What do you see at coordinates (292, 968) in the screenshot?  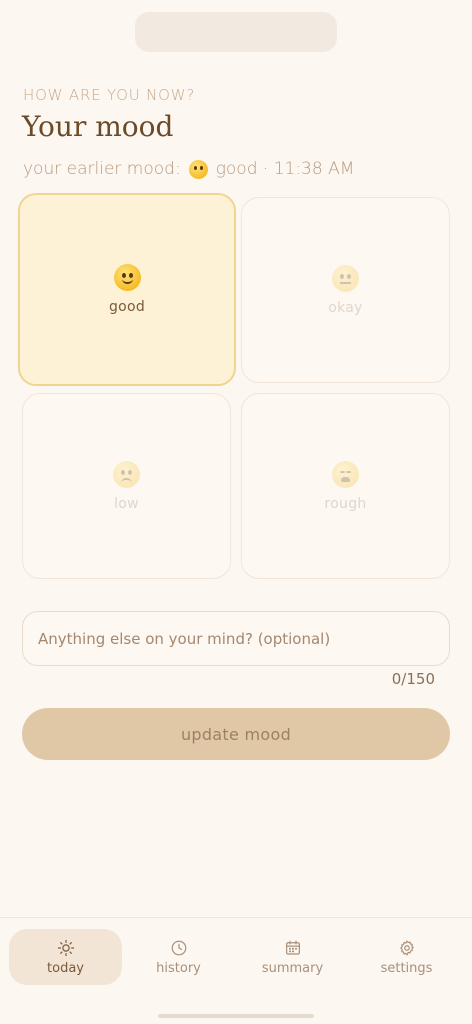 I see `nav-label-summary: summary` at bounding box center [292, 968].